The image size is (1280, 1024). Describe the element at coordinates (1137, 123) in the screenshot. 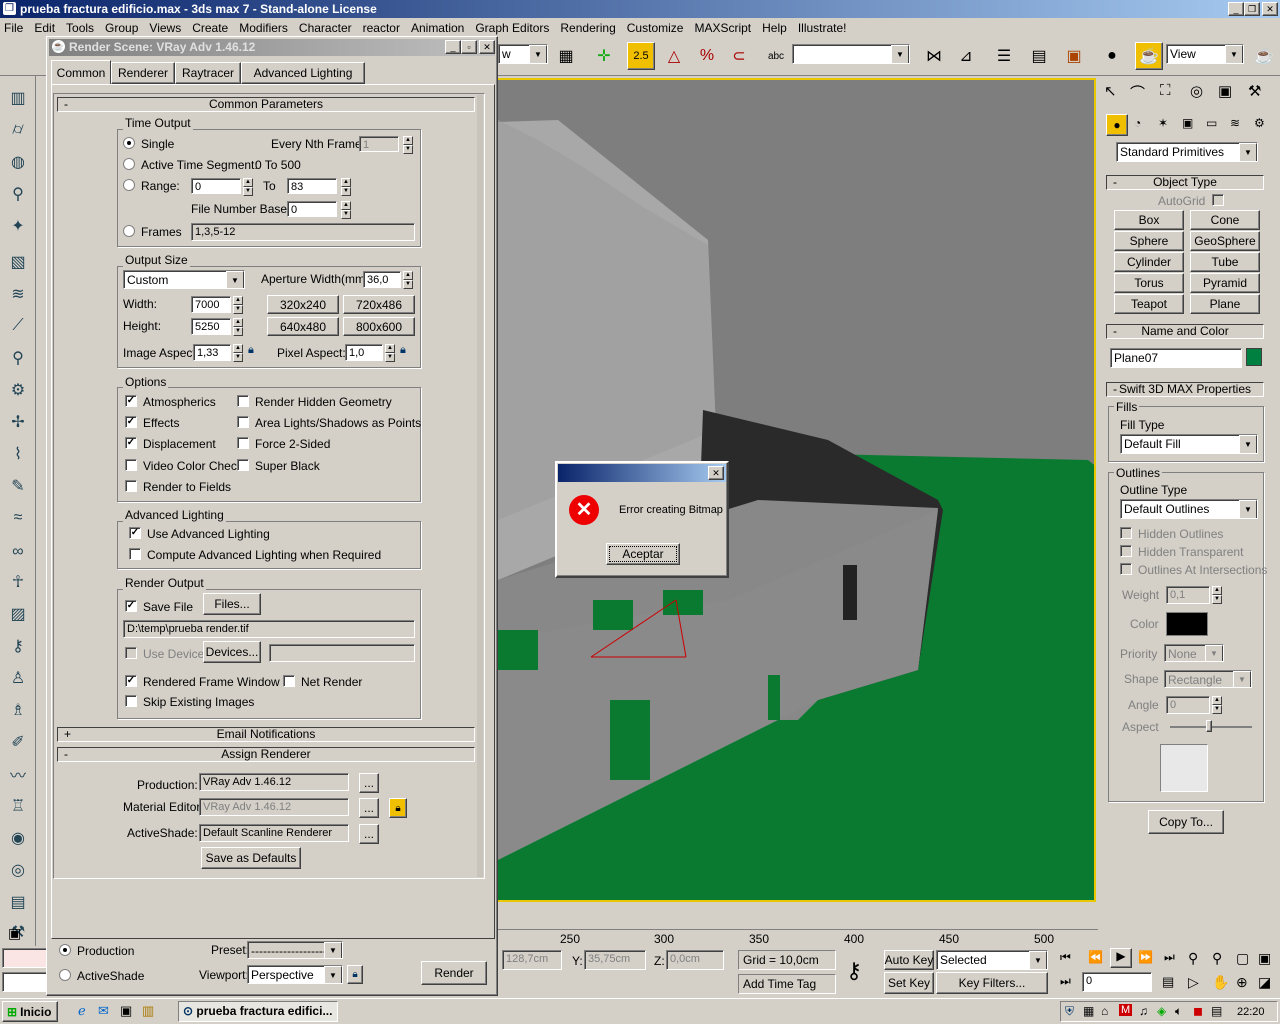

I see `shapes-icon: ◔` at that location.